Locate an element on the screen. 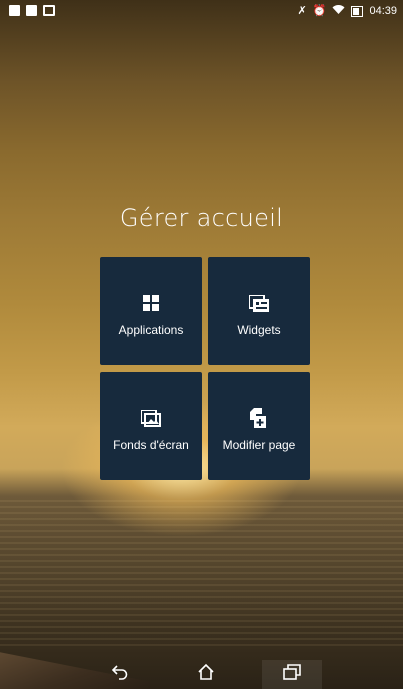  page-title: Gérer accueil is located at coordinates (201, 218).